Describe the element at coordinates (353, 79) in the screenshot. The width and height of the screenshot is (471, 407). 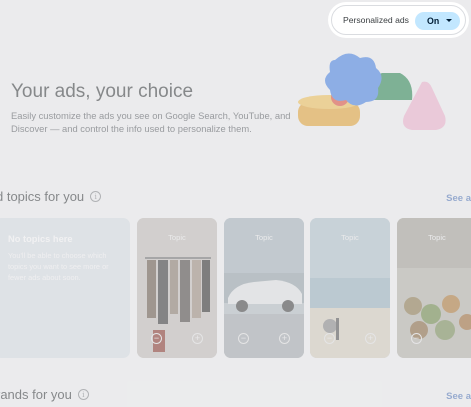
I see `blue-blob-shape` at that location.